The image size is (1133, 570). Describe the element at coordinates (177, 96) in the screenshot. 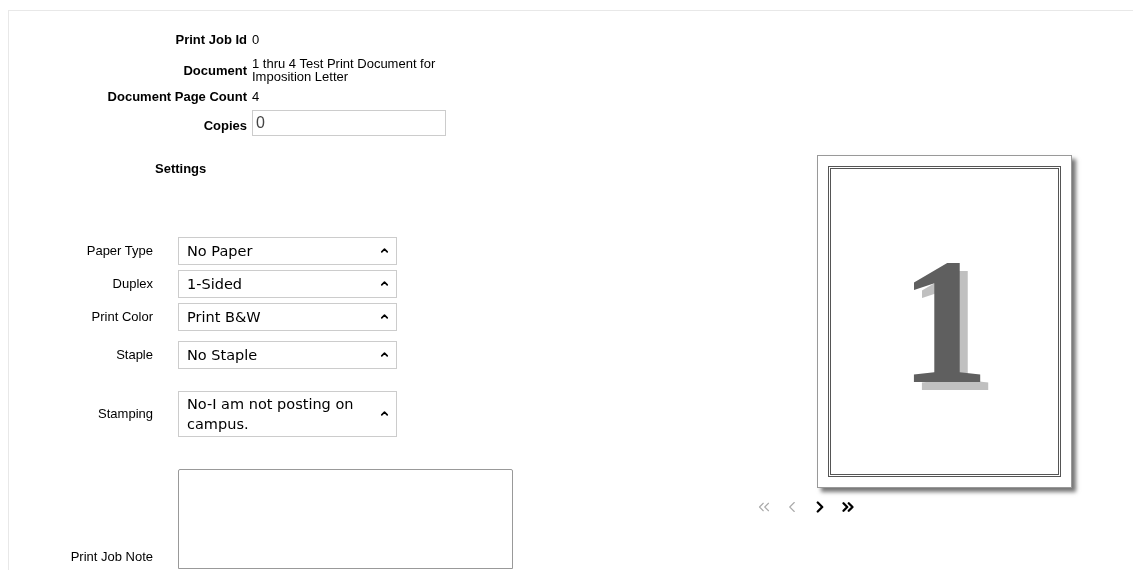

I see `field-label: Document Page Count` at that location.